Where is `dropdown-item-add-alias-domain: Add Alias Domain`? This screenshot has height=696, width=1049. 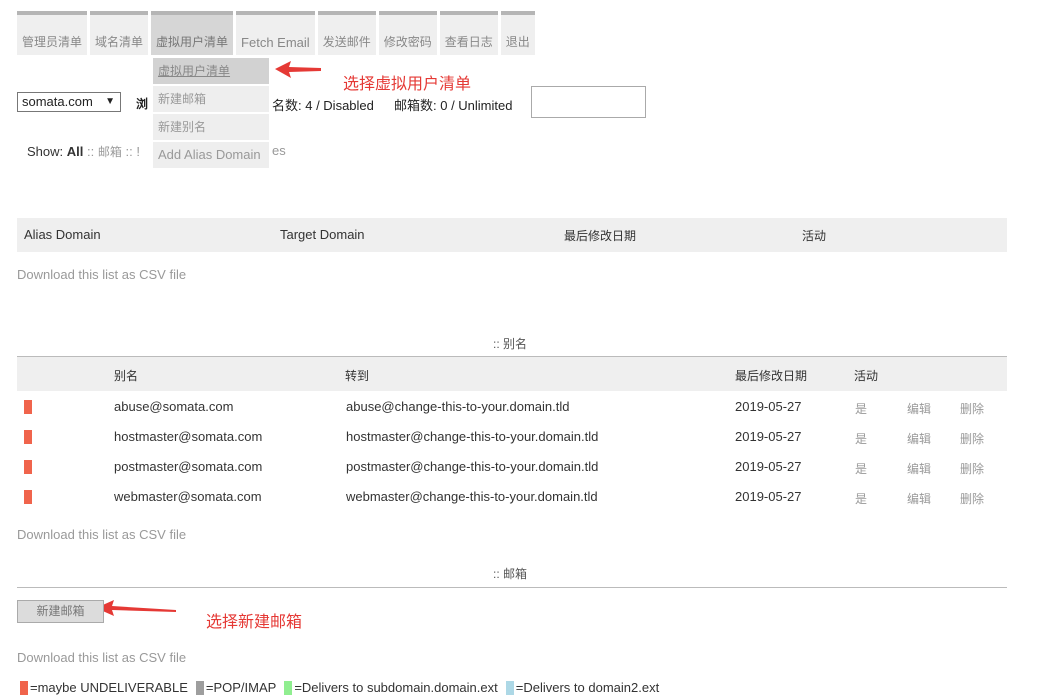 dropdown-item-add-alias-domain: Add Alias Domain is located at coordinates (211, 155).